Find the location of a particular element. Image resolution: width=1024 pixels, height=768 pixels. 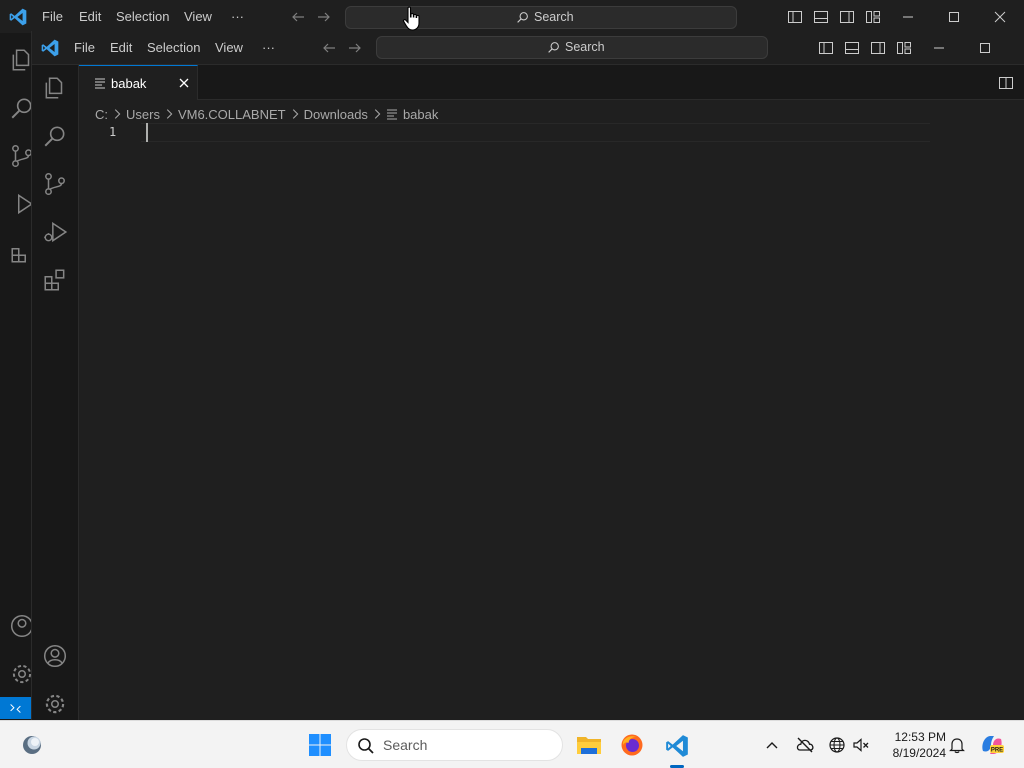

remote-icon is located at coordinates (15, 708).